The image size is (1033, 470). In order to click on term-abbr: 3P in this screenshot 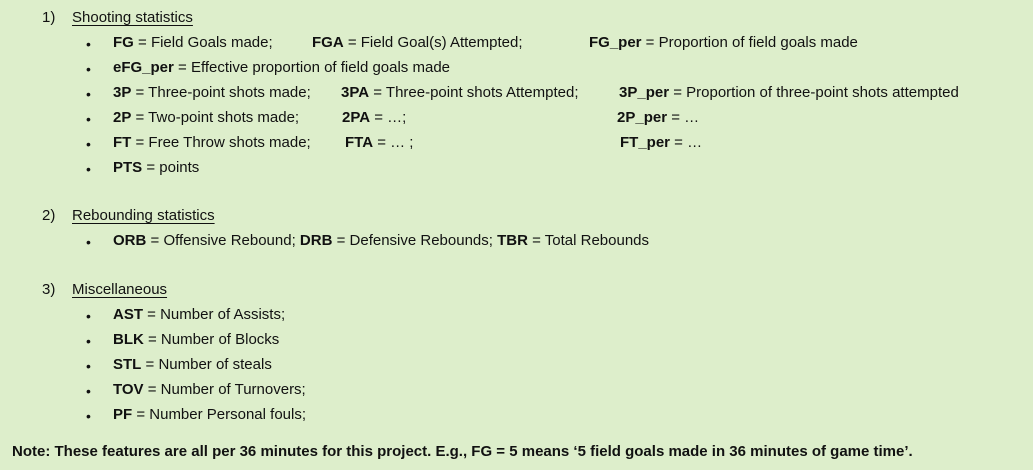, I will do `click(122, 92)`.